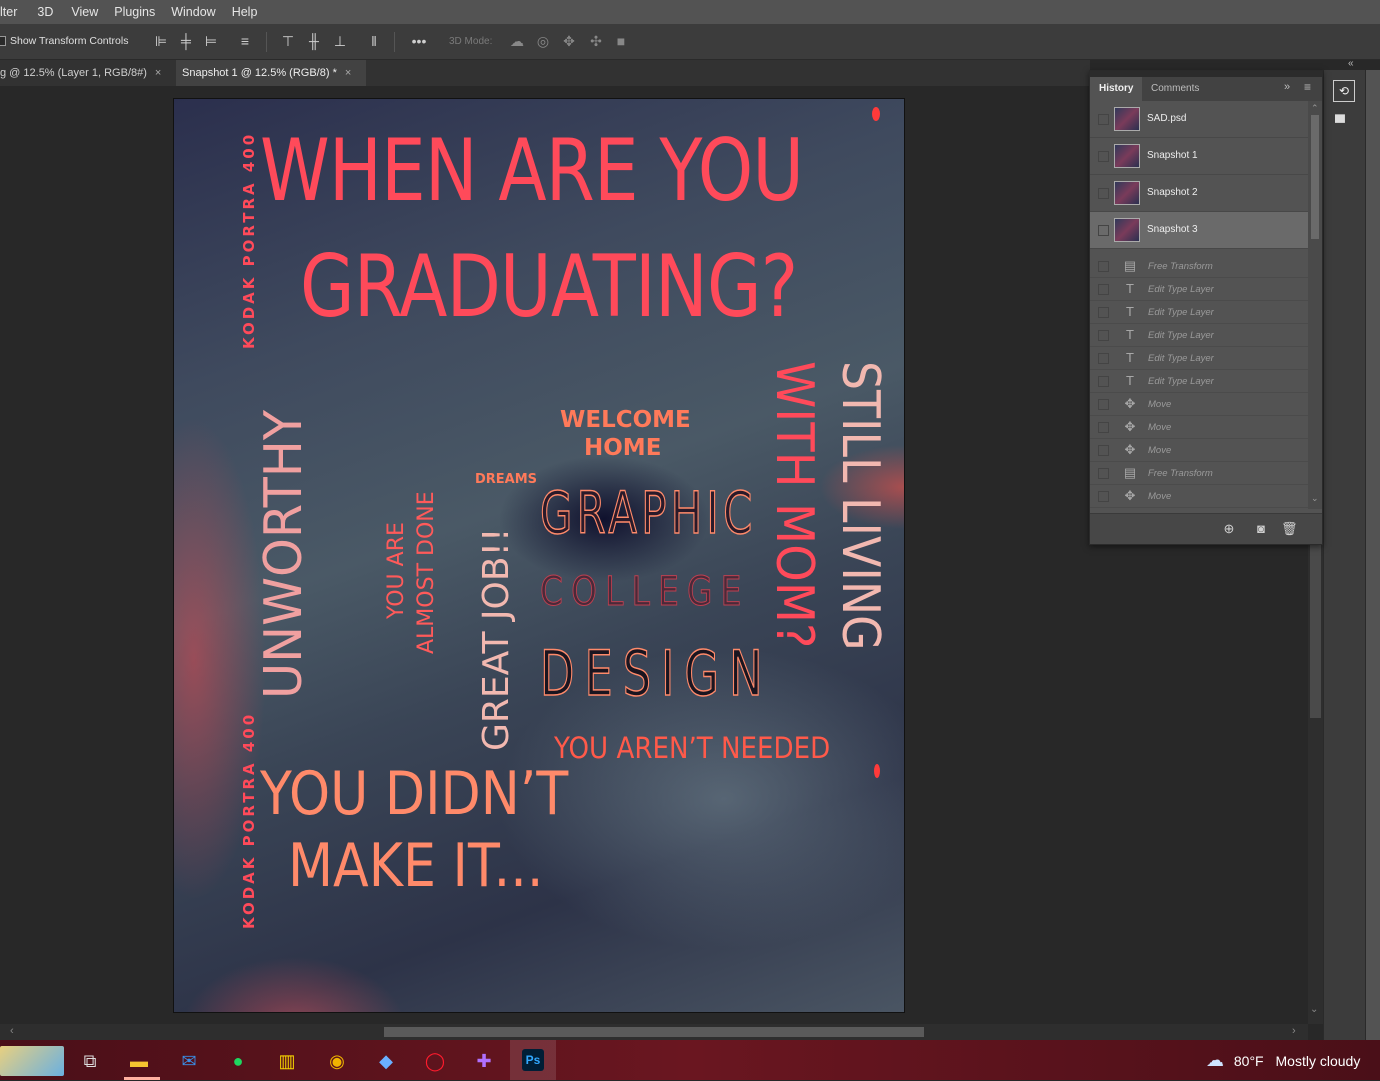  Describe the element at coordinates (211, 41) in the screenshot. I see `align-right-icon: ⊨` at that location.